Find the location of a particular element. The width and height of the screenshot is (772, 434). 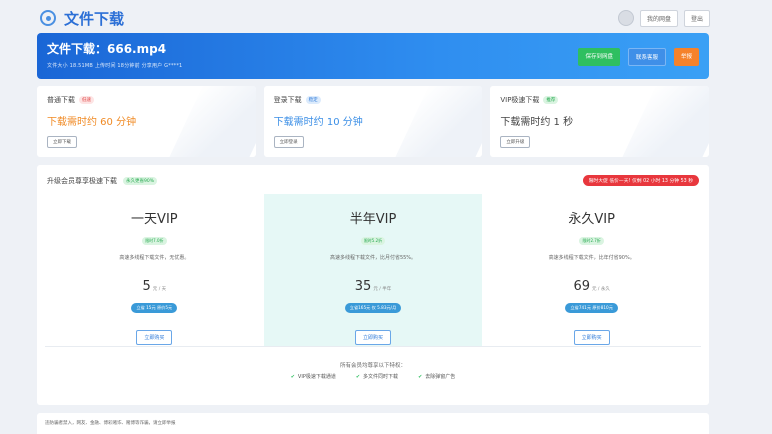

perk-item: ✔ 去除弹窗广告 is located at coordinates (436, 376).